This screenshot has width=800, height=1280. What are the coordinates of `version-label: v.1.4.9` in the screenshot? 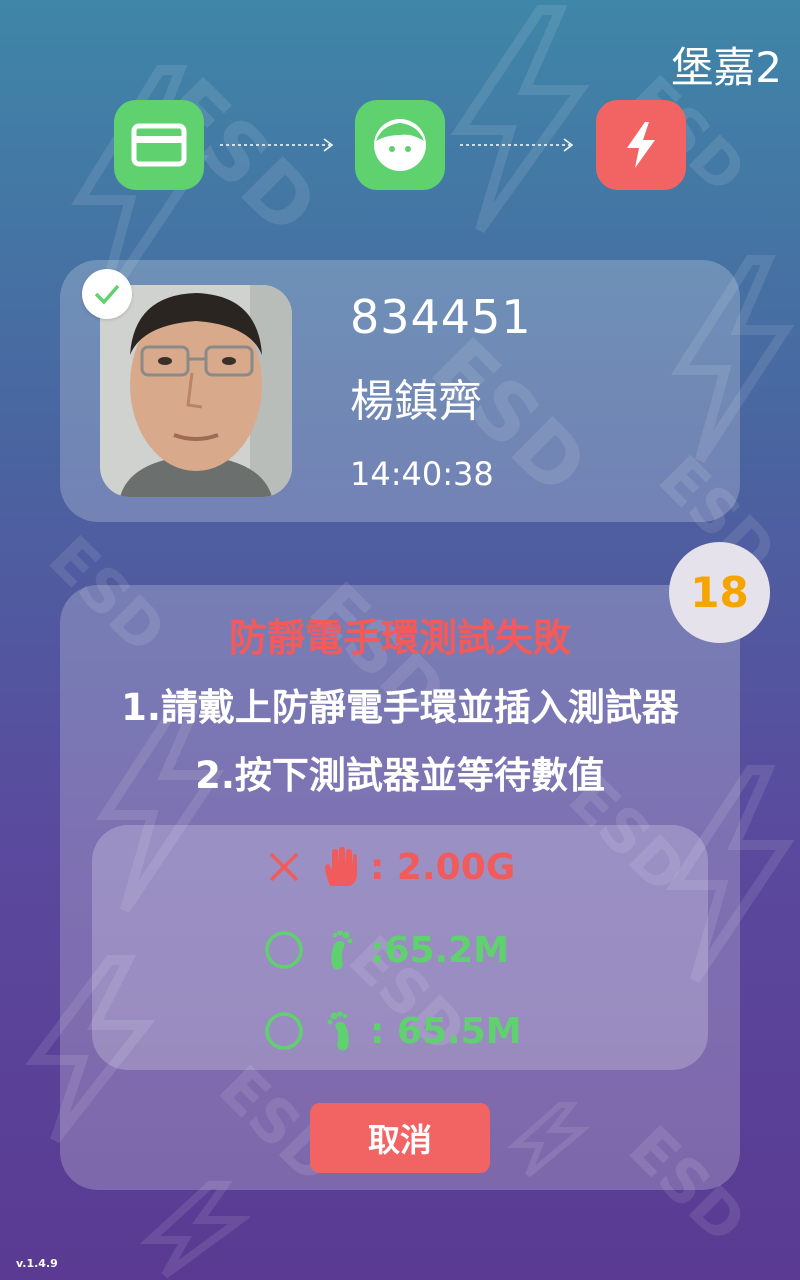 It's located at (37, 1263).